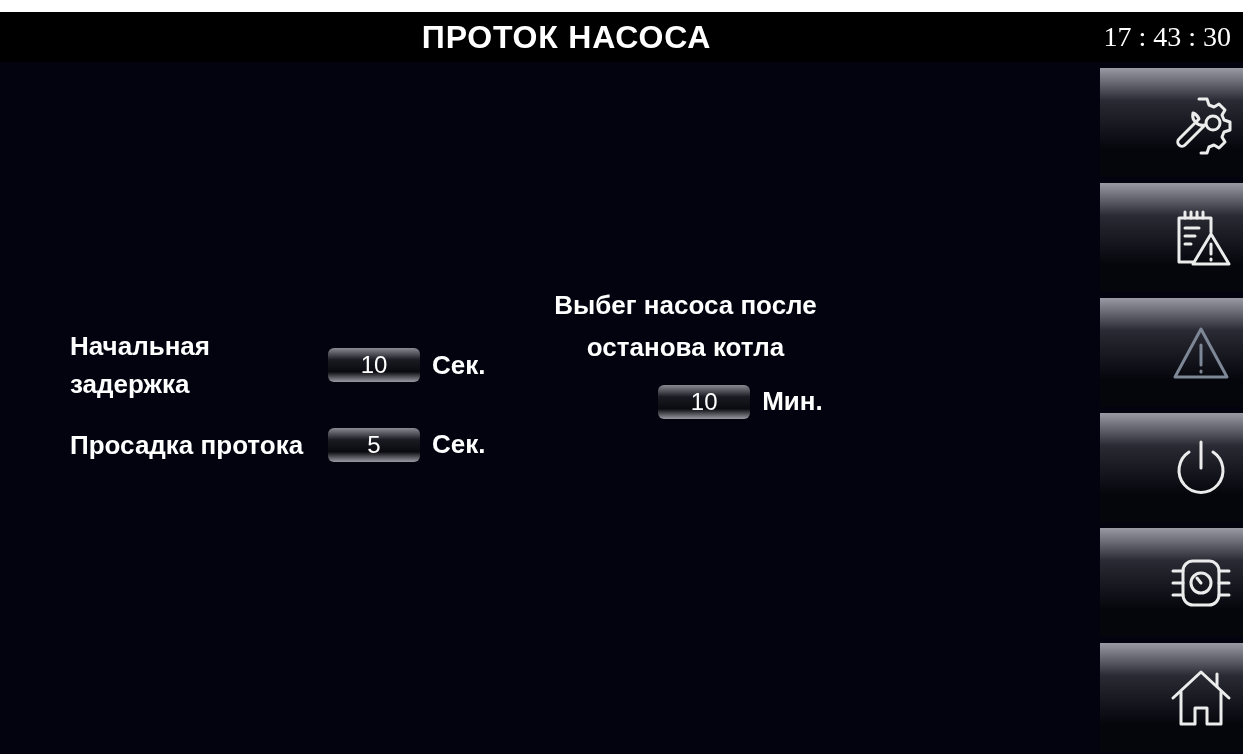 Image resolution: width=1243 pixels, height=754 pixels. What do you see at coordinates (566, 37) in the screenshot?
I see `screen-title: ПРОТОК НАСОСА` at bounding box center [566, 37].